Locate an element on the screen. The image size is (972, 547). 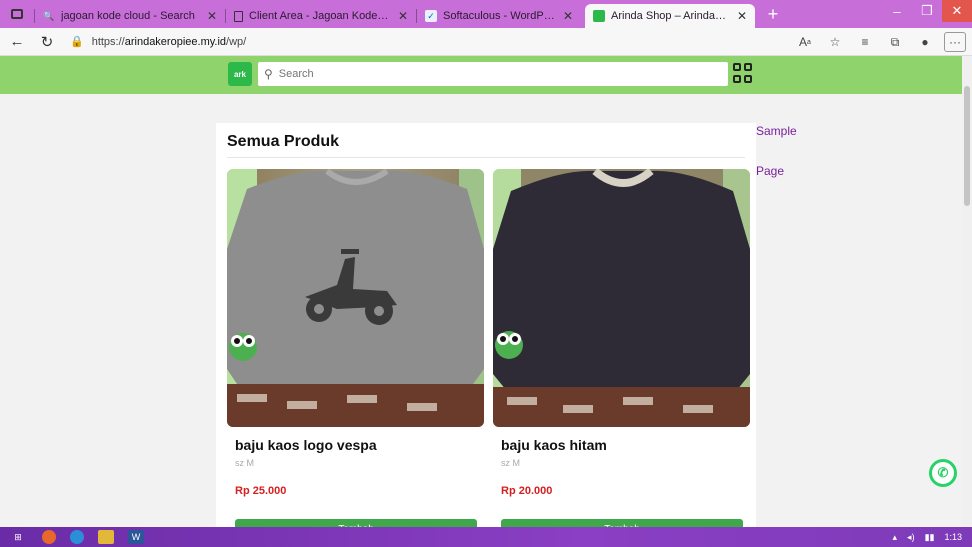
minimize-button: – is located at coordinates (897, 11).